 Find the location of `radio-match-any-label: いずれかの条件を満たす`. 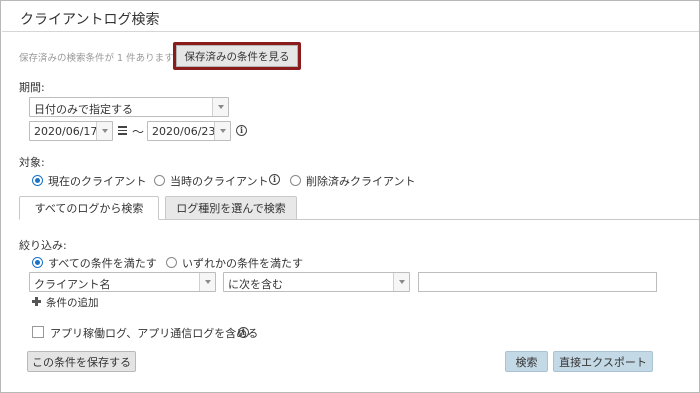

radio-match-any-label: いずれかの条件を満たす is located at coordinates (242, 263).